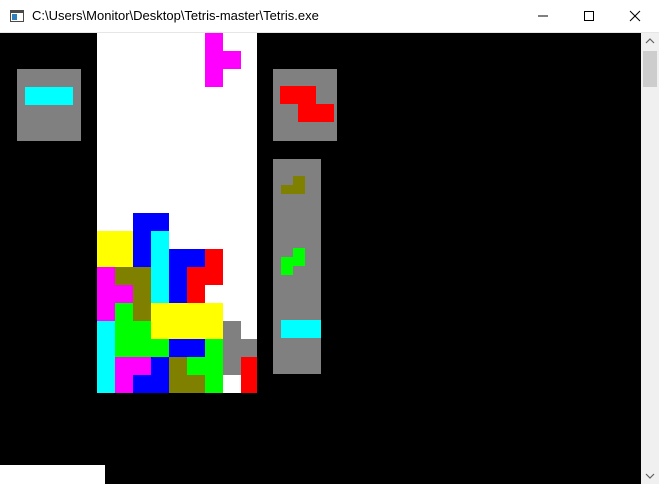  I want to click on hold-piece-panel, so click(49, 105).